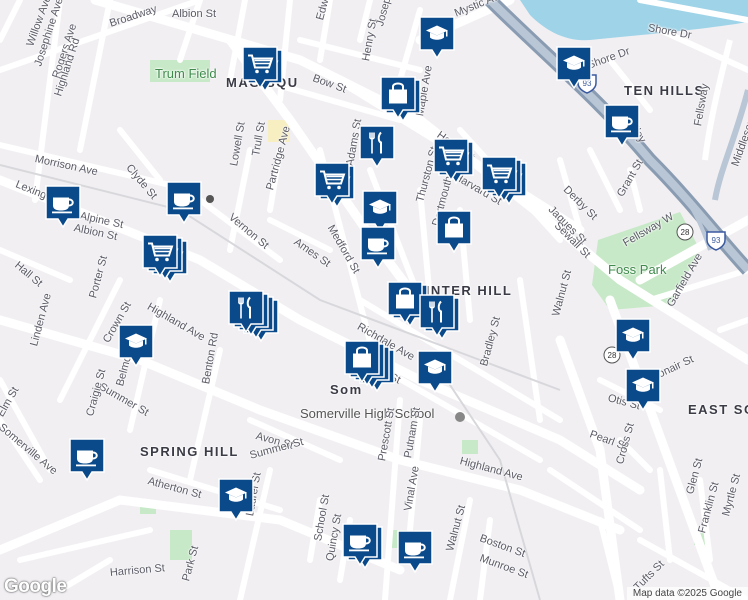  I want to click on google-logo: Google, so click(35, 586).